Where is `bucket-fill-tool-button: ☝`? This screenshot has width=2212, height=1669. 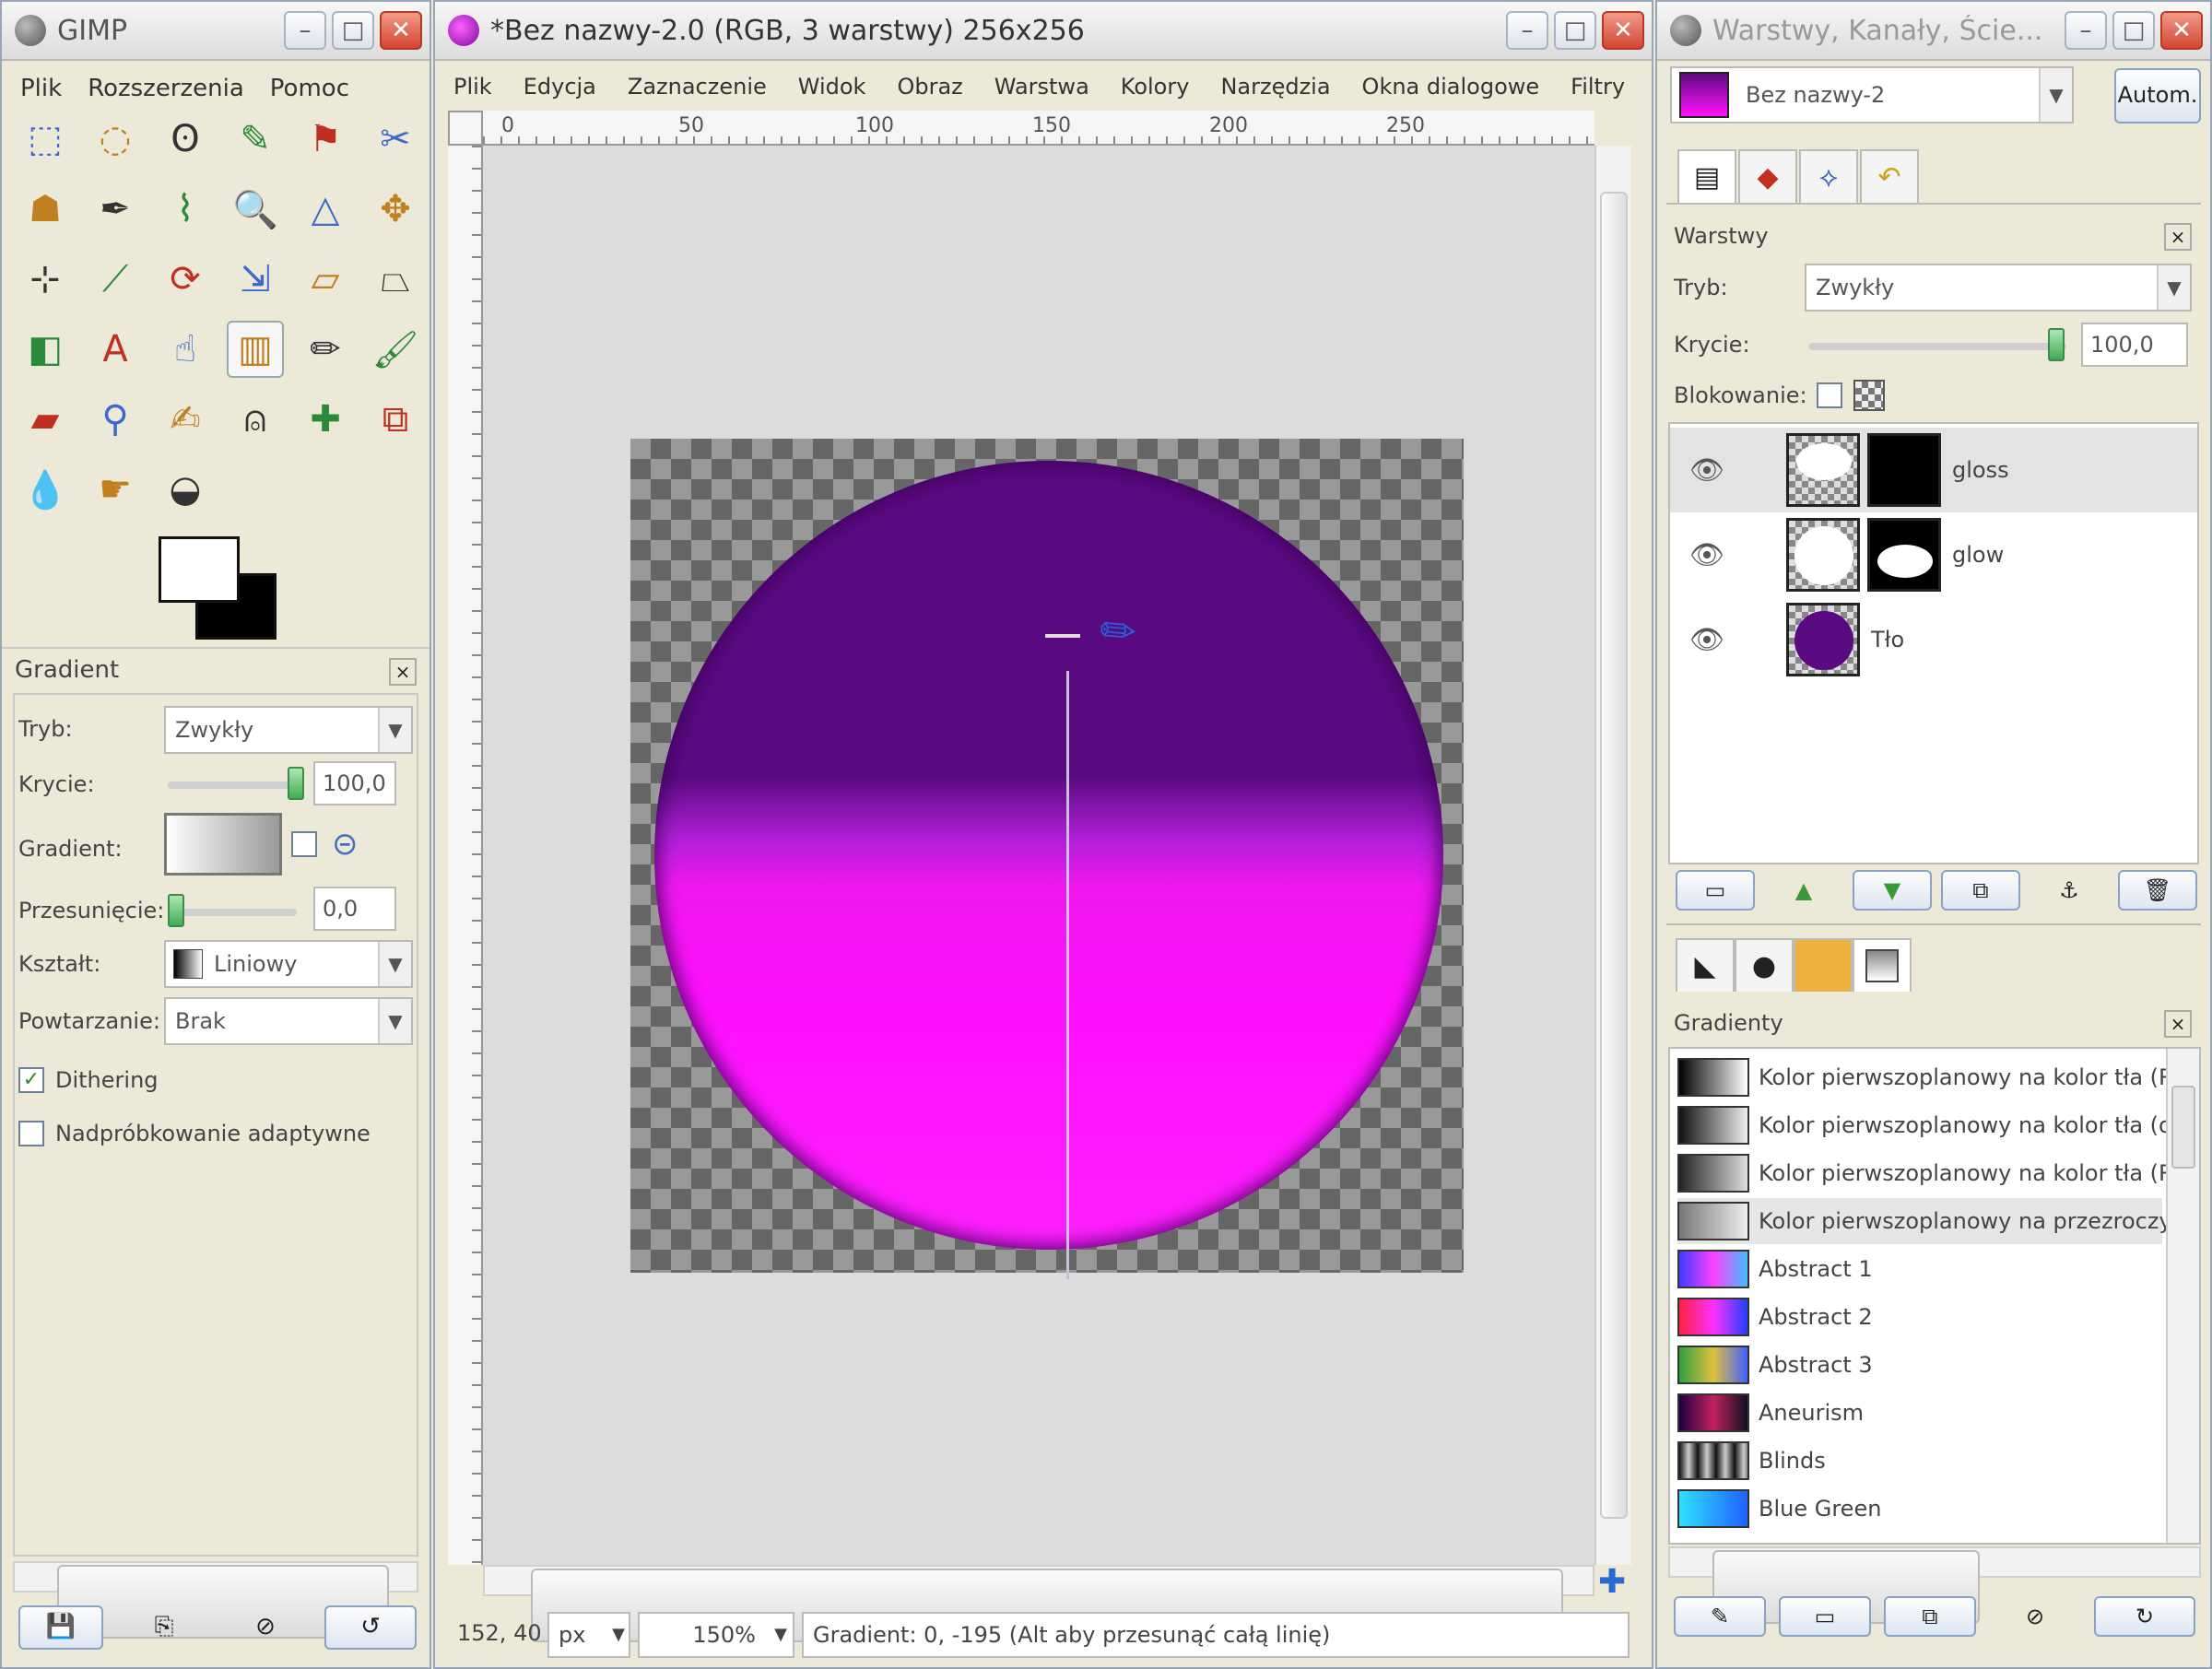 bucket-fill-tool-button: ☝ is located at coordinates (185, 349).